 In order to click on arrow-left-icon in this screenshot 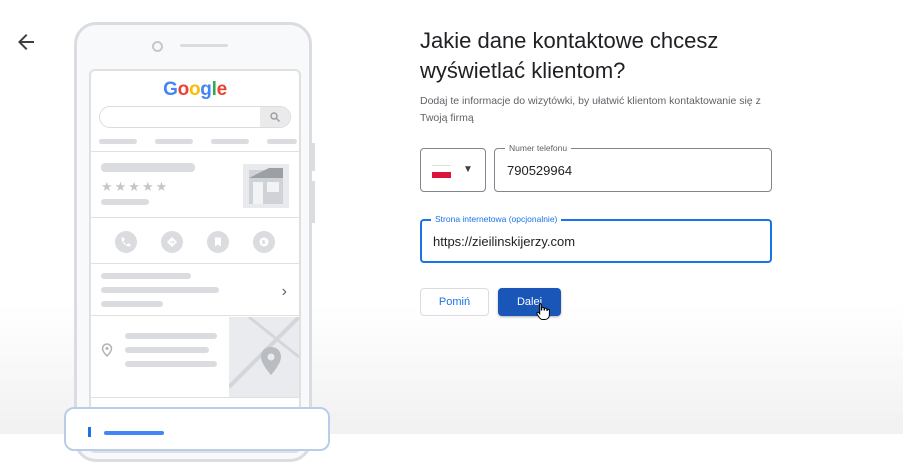, I will do `click(26, 42)`.